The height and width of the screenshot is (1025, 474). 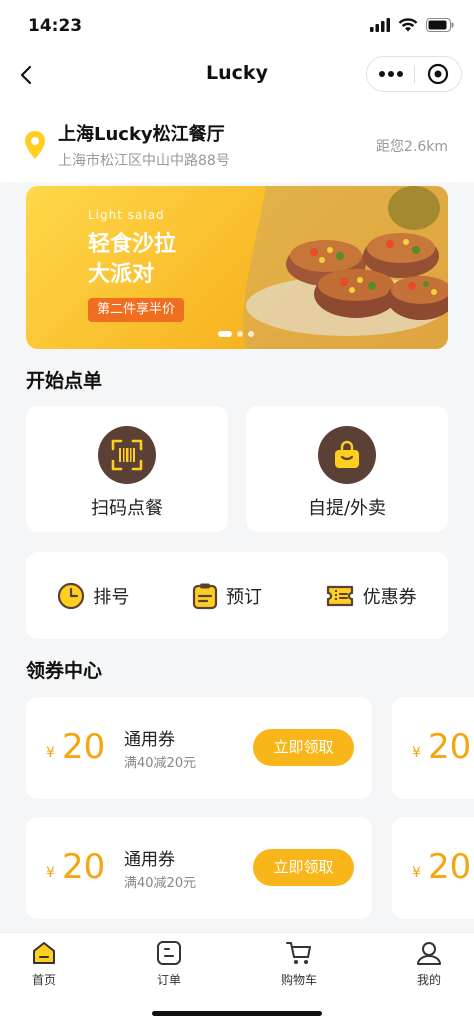 I want to click on tab-cart-label: 购物车, so click(x=298, y=980).